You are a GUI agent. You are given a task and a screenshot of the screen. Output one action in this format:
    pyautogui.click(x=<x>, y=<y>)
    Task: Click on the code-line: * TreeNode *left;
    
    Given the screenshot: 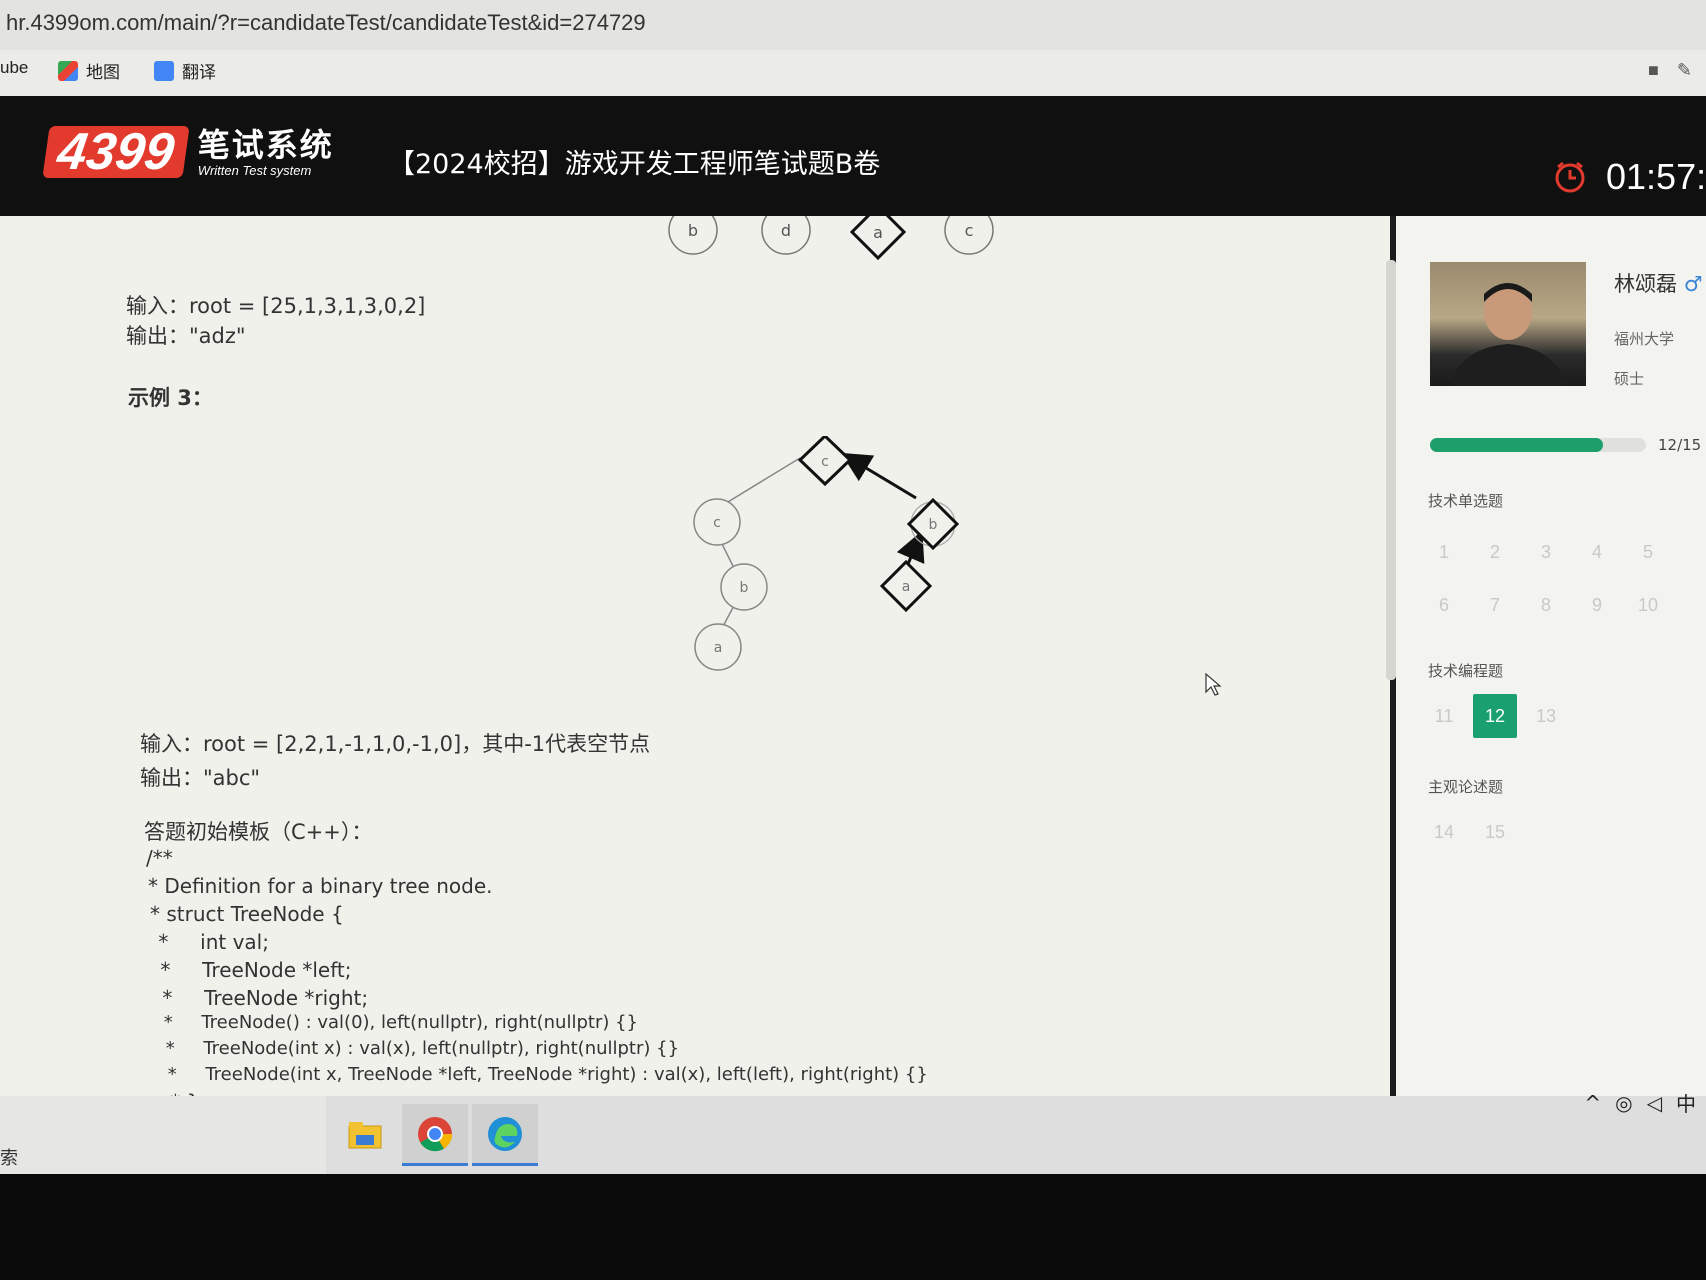 What is the action you would take?
    pyautogui.click(x=253, y=970)
    